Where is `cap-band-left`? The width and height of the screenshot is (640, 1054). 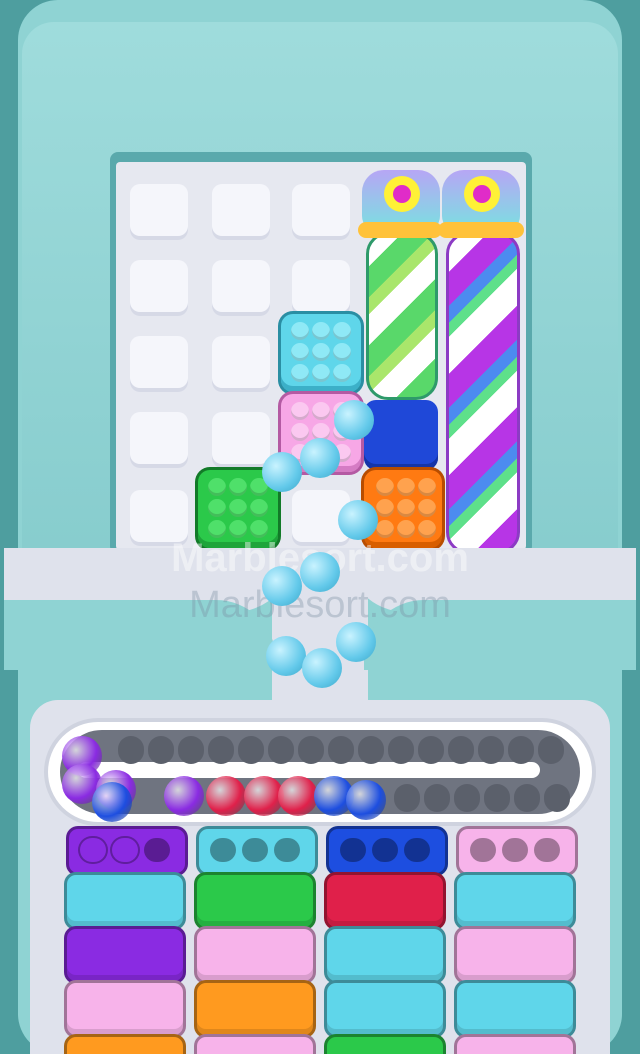
cap-band-left is located at coordinates (400, 230).